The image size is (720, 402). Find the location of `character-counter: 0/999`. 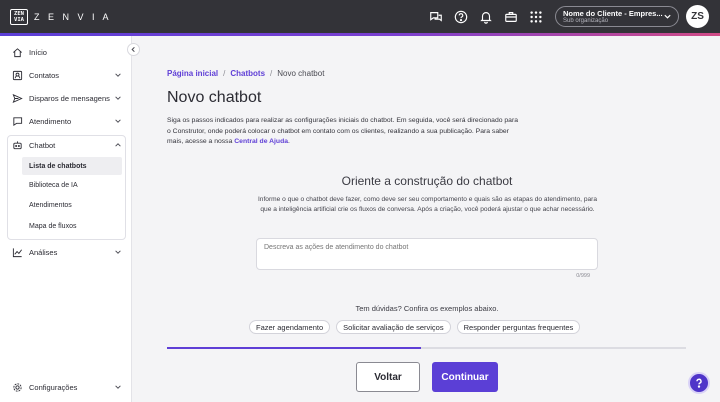

character-counter: 0/999 is located at coordinates (583, 276).